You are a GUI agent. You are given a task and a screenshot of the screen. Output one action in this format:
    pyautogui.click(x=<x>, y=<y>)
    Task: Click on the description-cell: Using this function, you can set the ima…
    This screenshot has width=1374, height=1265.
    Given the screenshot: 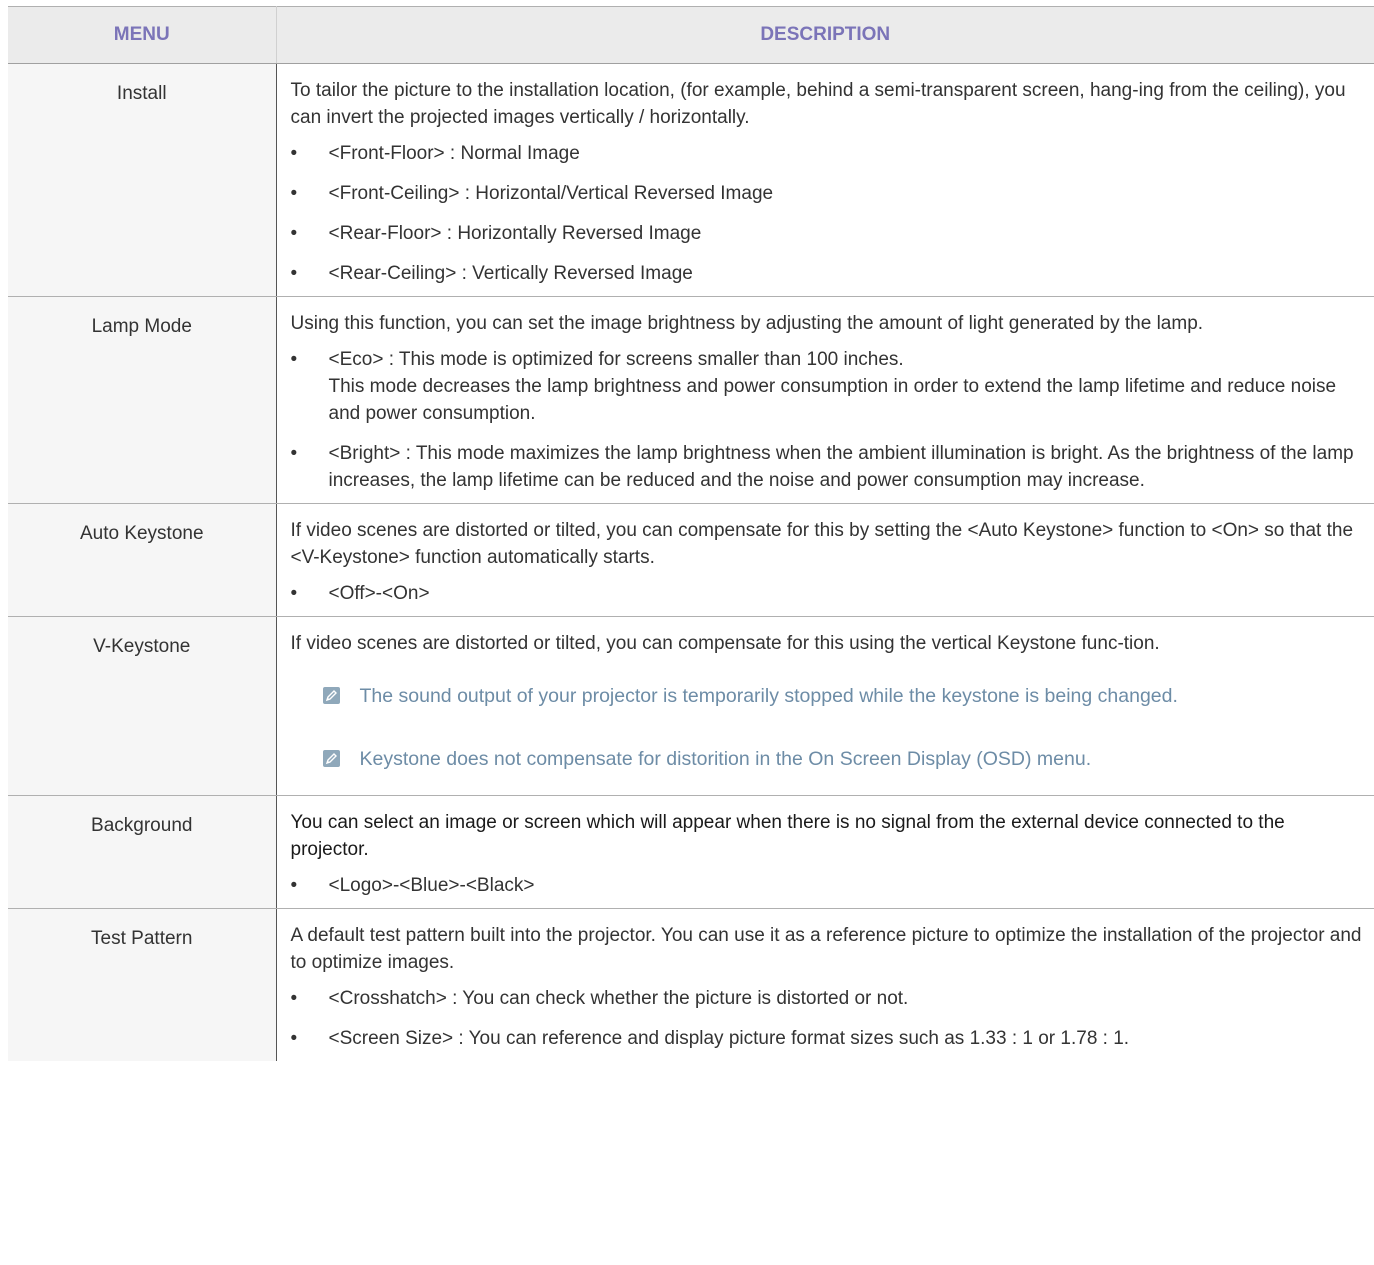 What is the action you would take?
    pyautogui.click(x=825, y=400)
    